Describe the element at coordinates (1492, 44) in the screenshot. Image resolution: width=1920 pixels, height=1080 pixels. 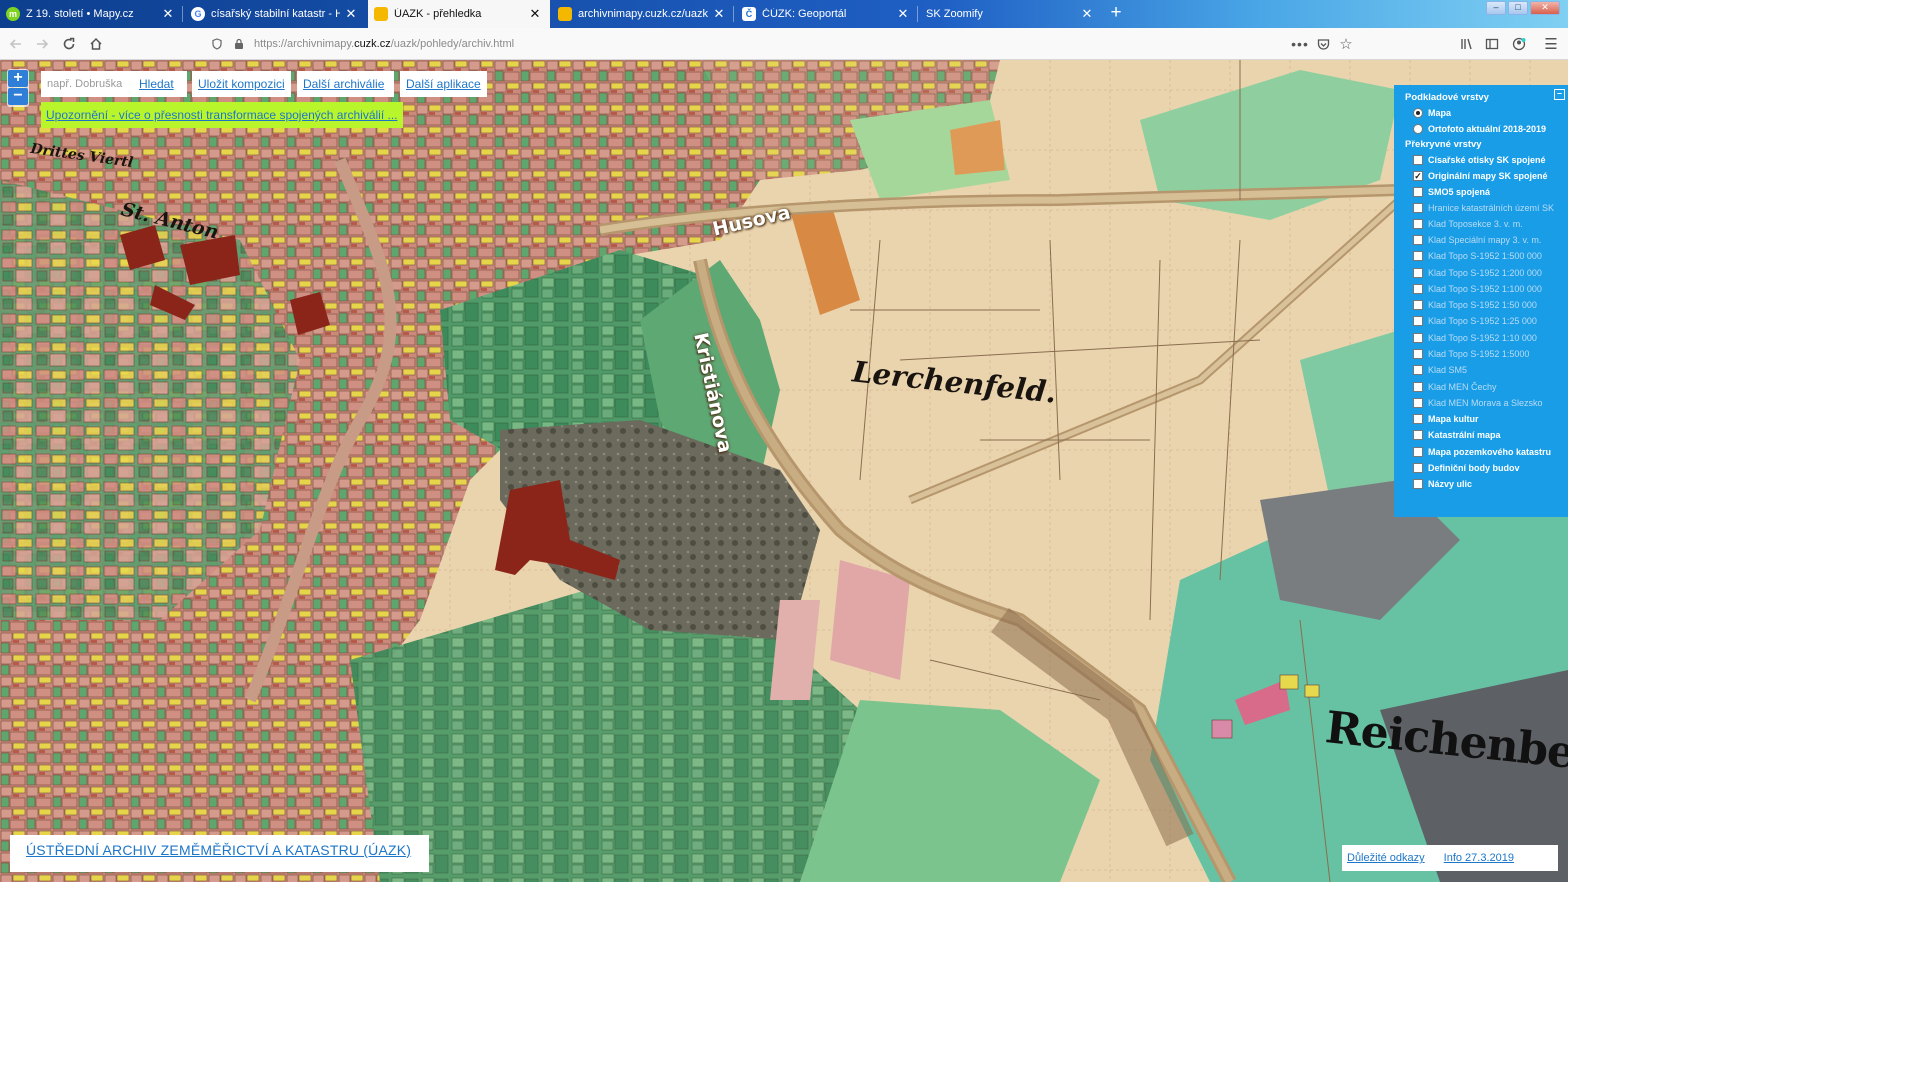
I see `sidebar-icon` at that location.